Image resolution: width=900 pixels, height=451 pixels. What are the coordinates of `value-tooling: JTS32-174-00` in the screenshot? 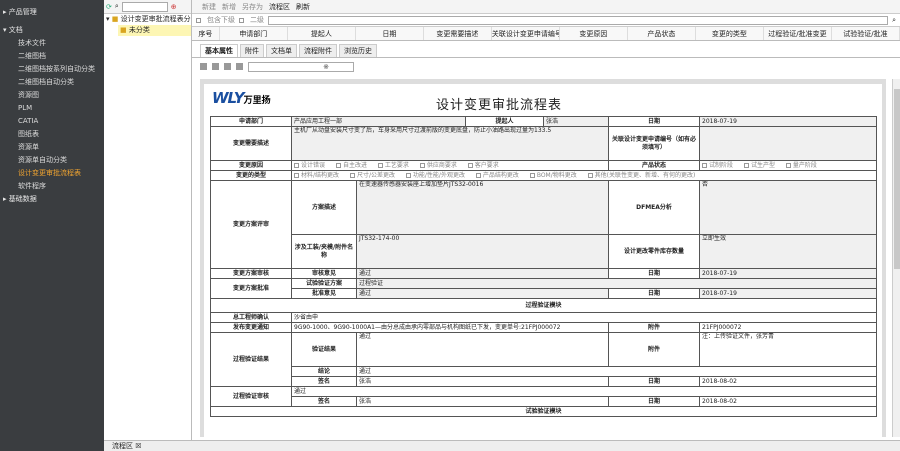 It's located at (482, 251).